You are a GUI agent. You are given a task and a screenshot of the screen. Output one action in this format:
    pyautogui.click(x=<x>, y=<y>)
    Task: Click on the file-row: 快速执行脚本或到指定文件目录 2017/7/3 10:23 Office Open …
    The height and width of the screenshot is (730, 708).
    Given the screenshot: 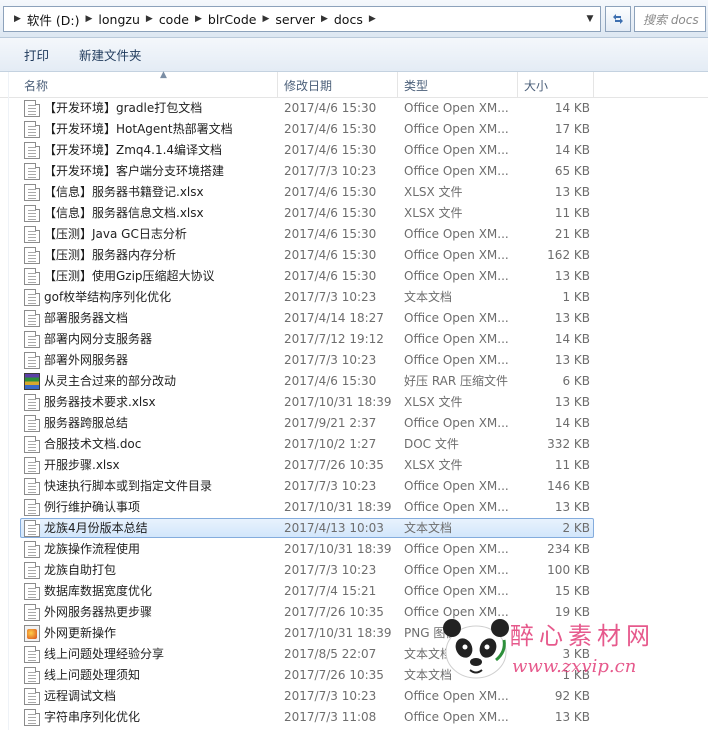 What is the action you would take?
    pyautogui.click(x=354, y=486)
    